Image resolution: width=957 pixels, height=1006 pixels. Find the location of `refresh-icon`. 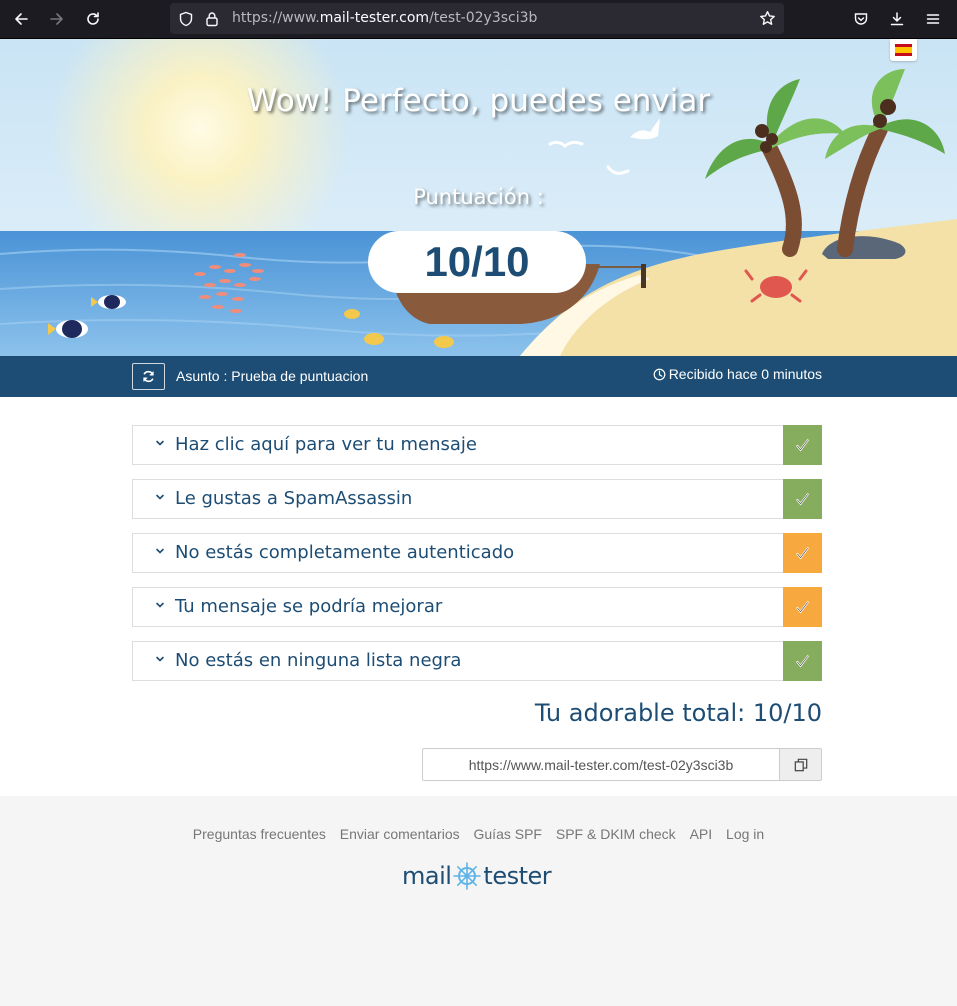

refresh-icon is located at coordinates (148, 376).